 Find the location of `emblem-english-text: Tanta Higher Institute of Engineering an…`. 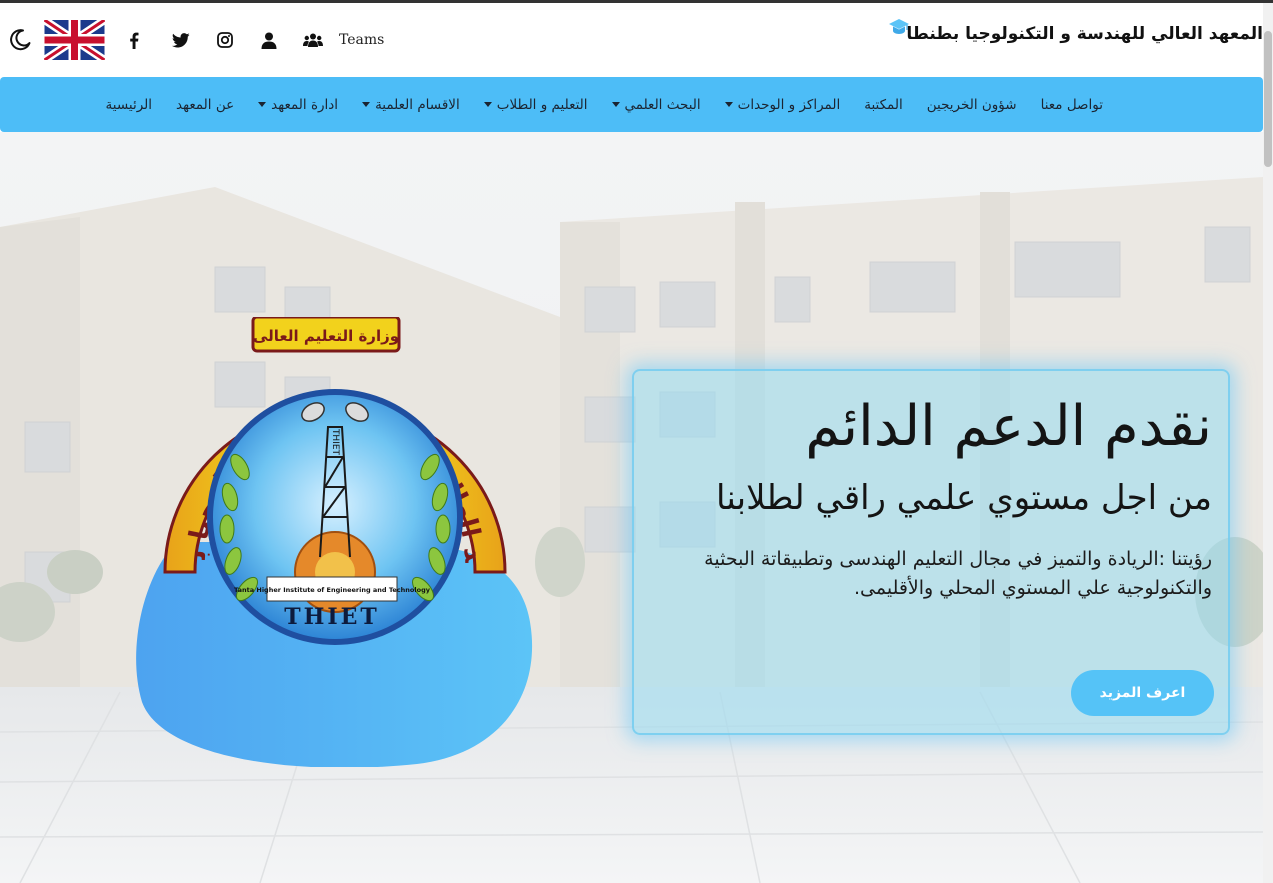

emblem-english-text: Tanta Higher Institute of Engineering an… is located at coordinates (332, 590).